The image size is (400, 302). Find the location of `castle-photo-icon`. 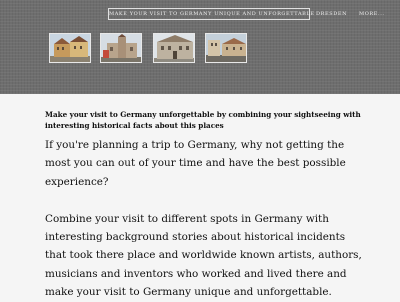

castle-photo-icon is located at coordinates (121, 48).